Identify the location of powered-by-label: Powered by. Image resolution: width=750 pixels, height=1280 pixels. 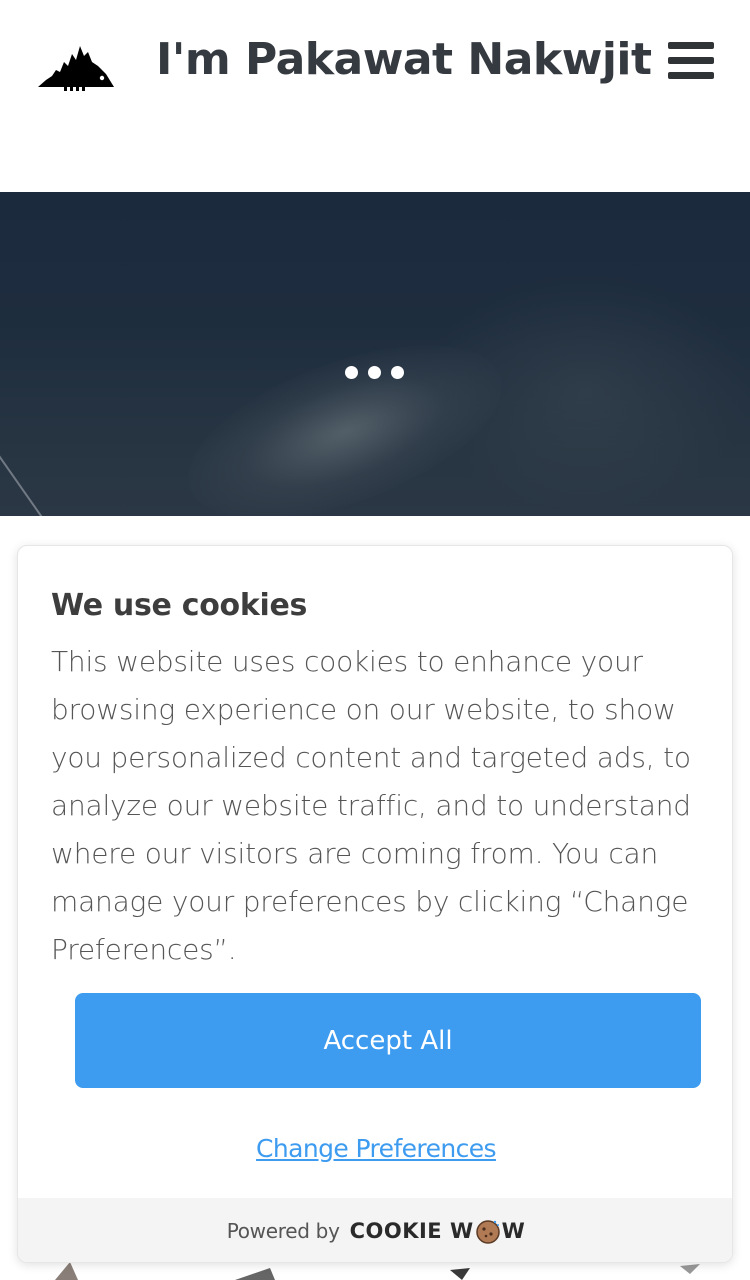
(283, 1231).